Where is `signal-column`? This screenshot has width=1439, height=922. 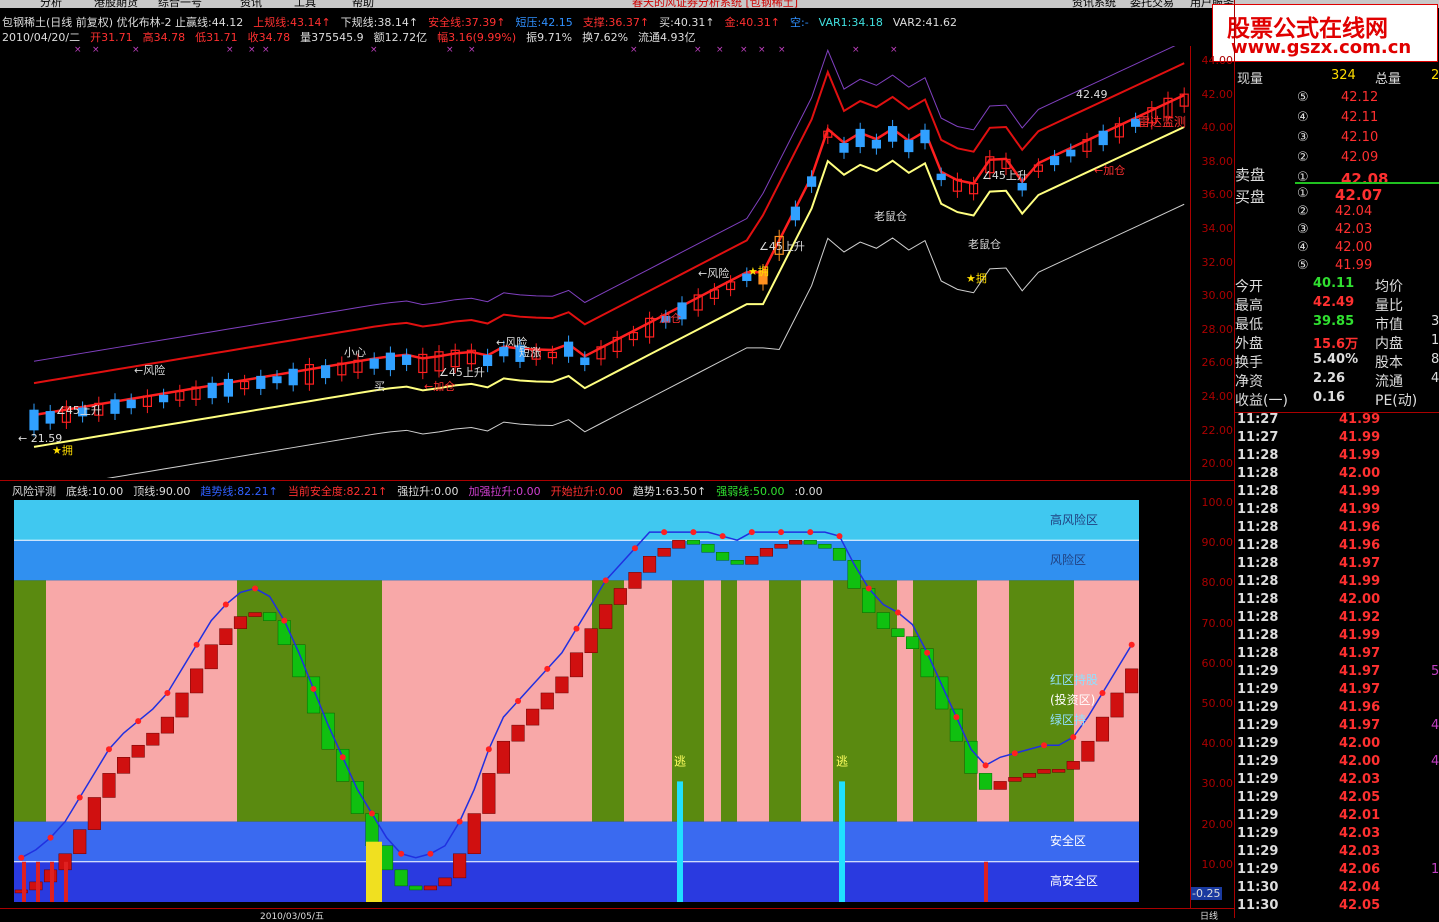 signal-column is located at coordinates (52, 881).